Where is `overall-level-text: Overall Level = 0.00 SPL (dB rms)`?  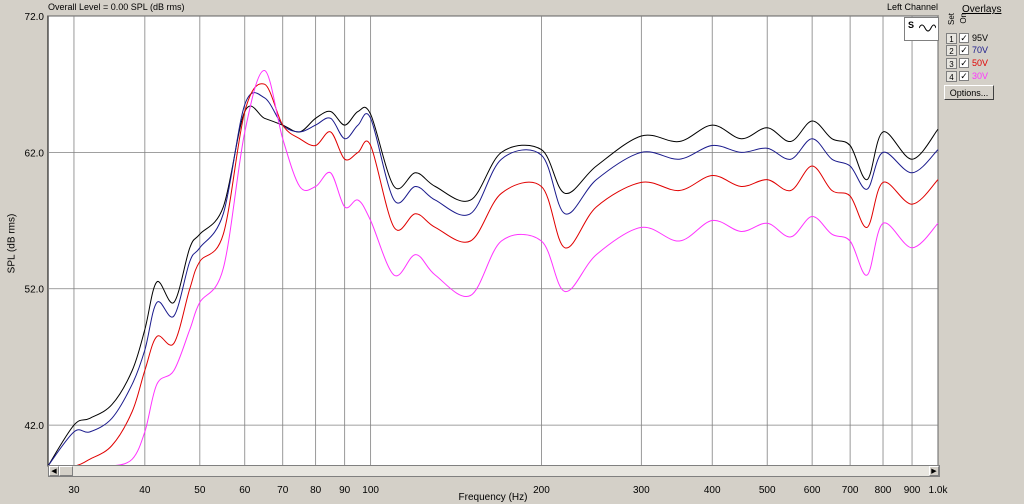
overall-level-text: Overall Level = 0.00 SPL (dB rms) is located at coordinates (116, 7).